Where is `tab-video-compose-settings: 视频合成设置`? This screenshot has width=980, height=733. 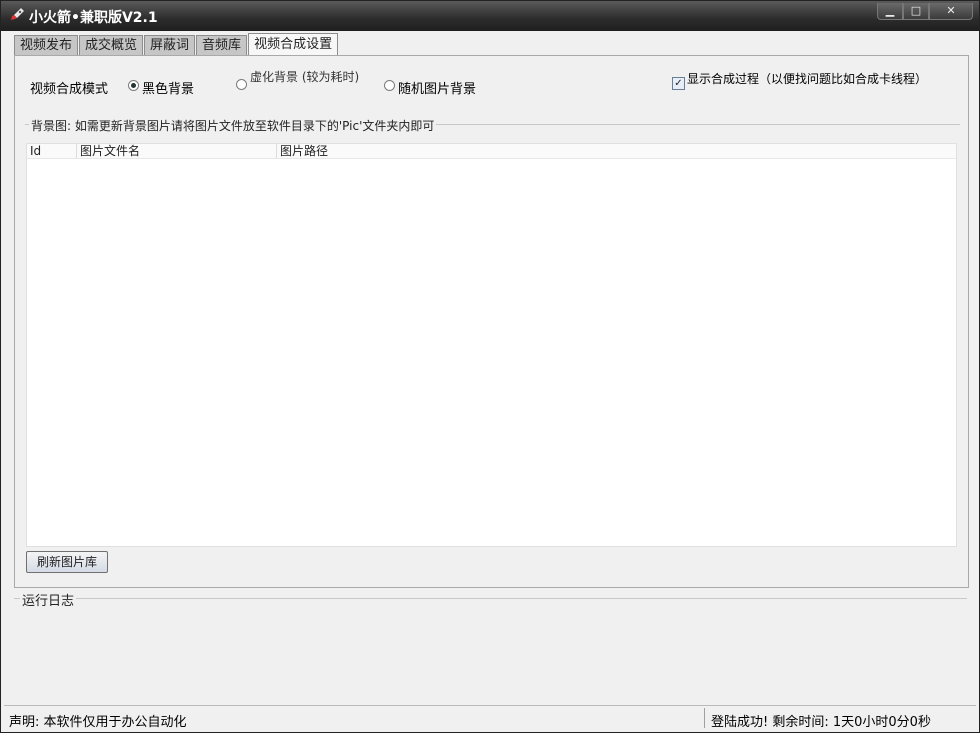 tab-video-compose-settings: 视频合成设置 is located at coordinates (293, 44).